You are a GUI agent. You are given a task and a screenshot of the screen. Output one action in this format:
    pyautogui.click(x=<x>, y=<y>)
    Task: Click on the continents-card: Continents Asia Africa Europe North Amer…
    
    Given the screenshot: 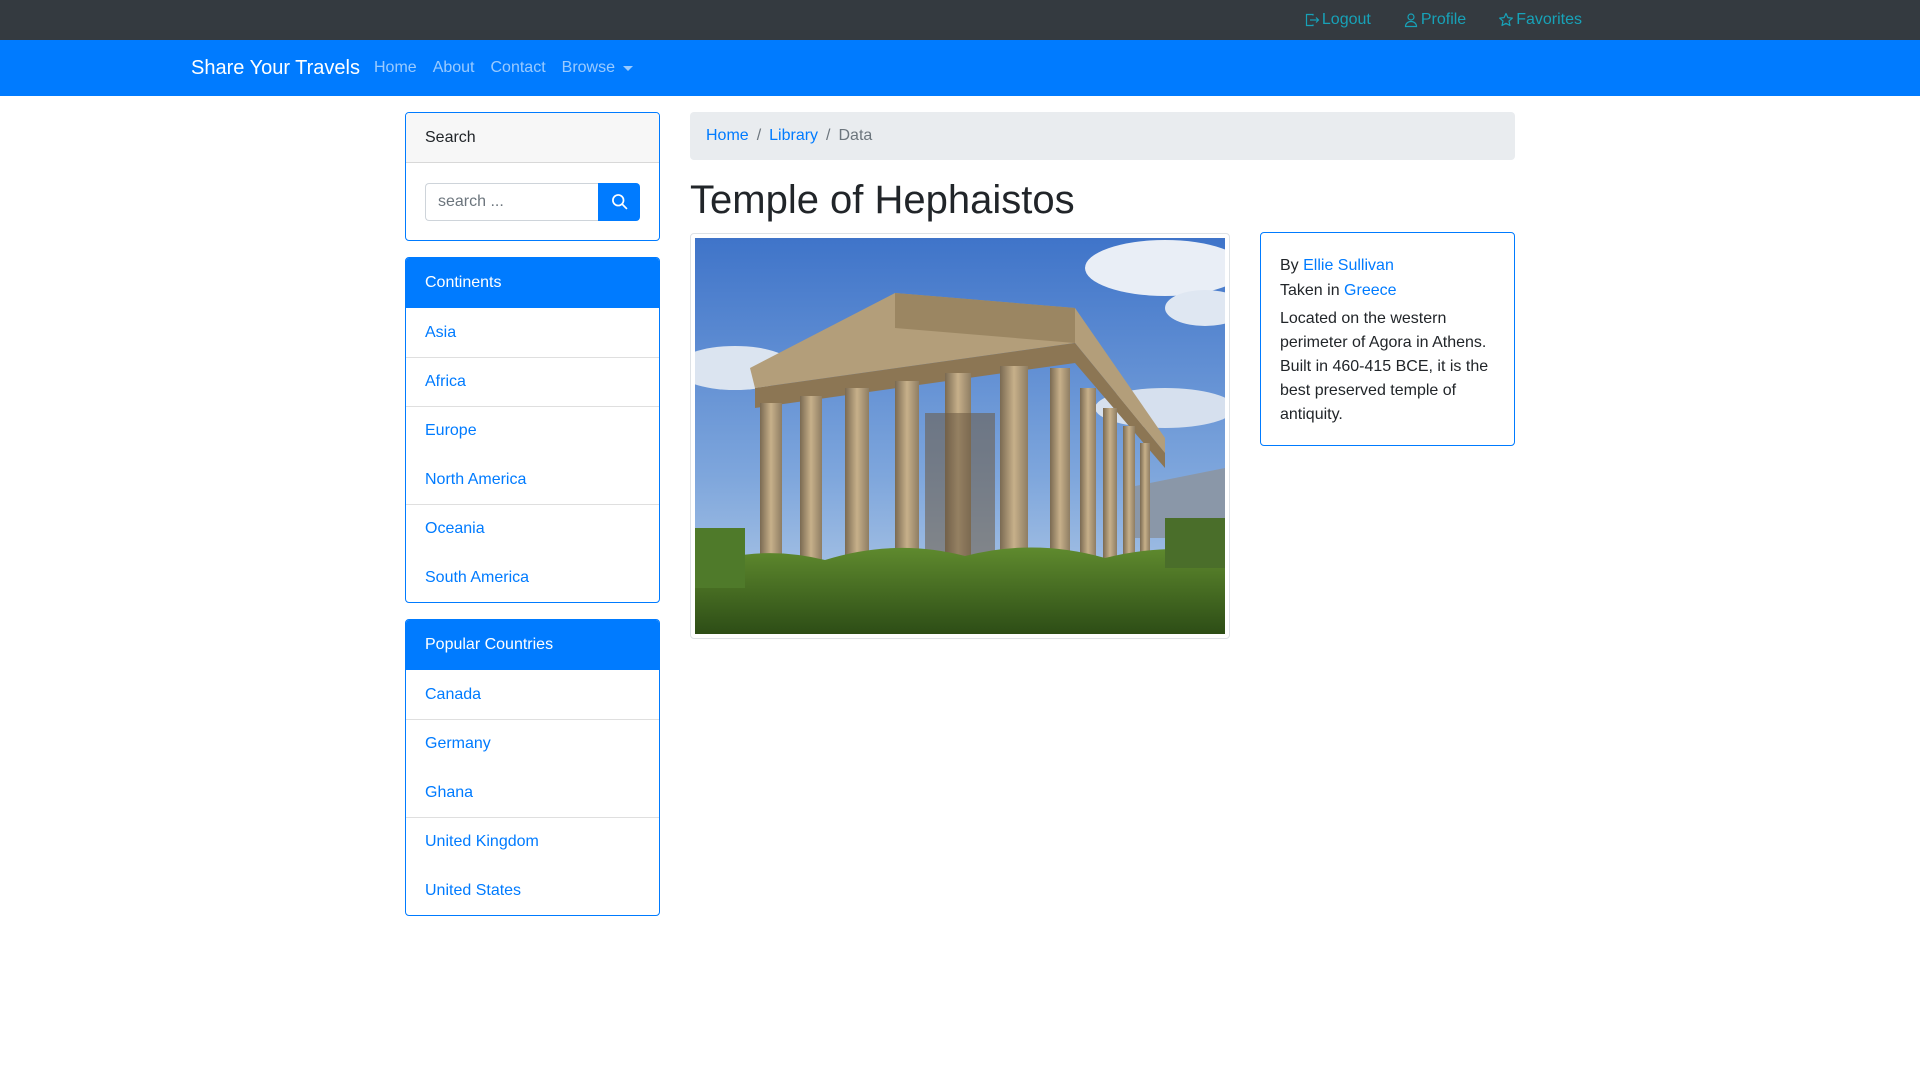 What is the action you would take?
    pyautogui.click(x=532, y=430)
    